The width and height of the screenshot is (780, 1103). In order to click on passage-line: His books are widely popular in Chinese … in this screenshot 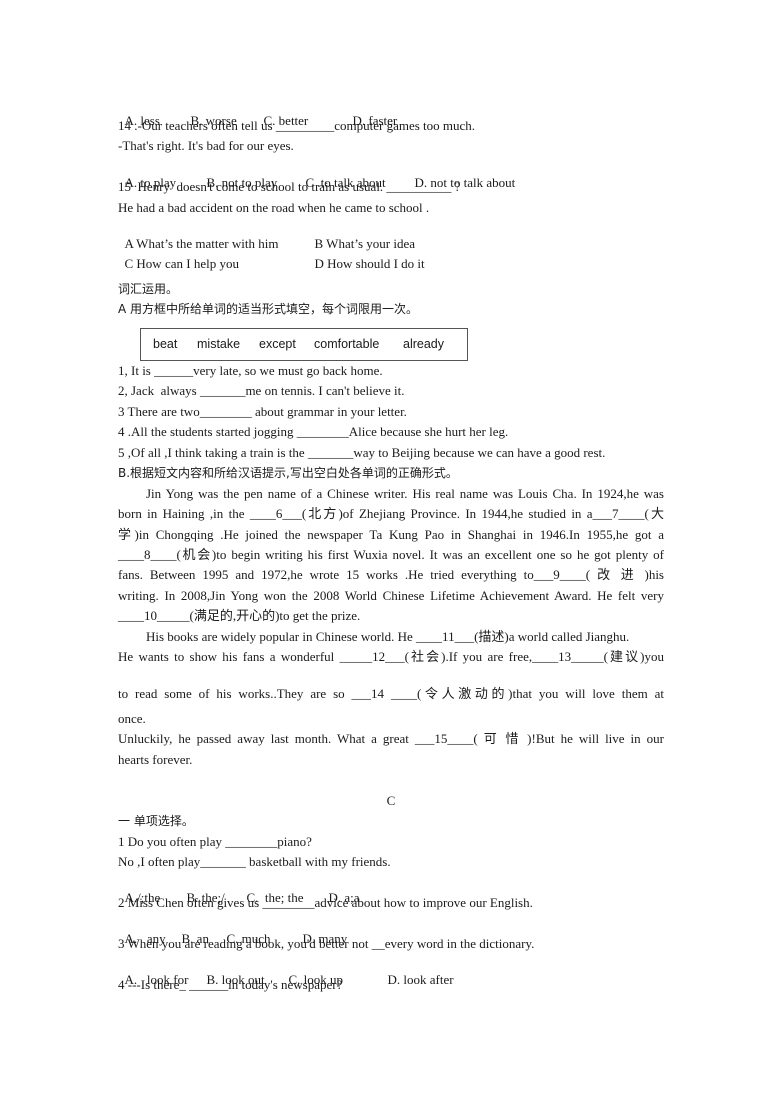, I will do `click(388, 636)`.